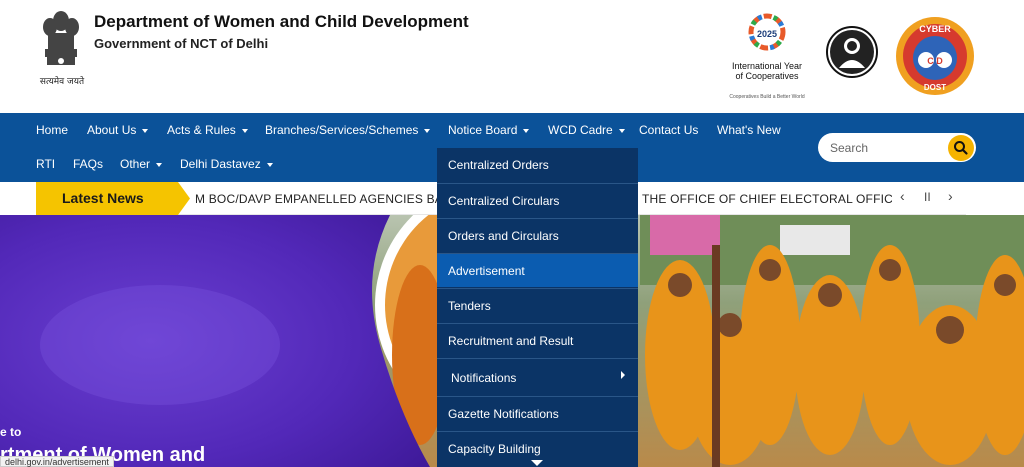 This screenshot has width=1024, height=467. I want to click on dropdown-item-centralized-orders: Centralized Orders, so click(537, 165).